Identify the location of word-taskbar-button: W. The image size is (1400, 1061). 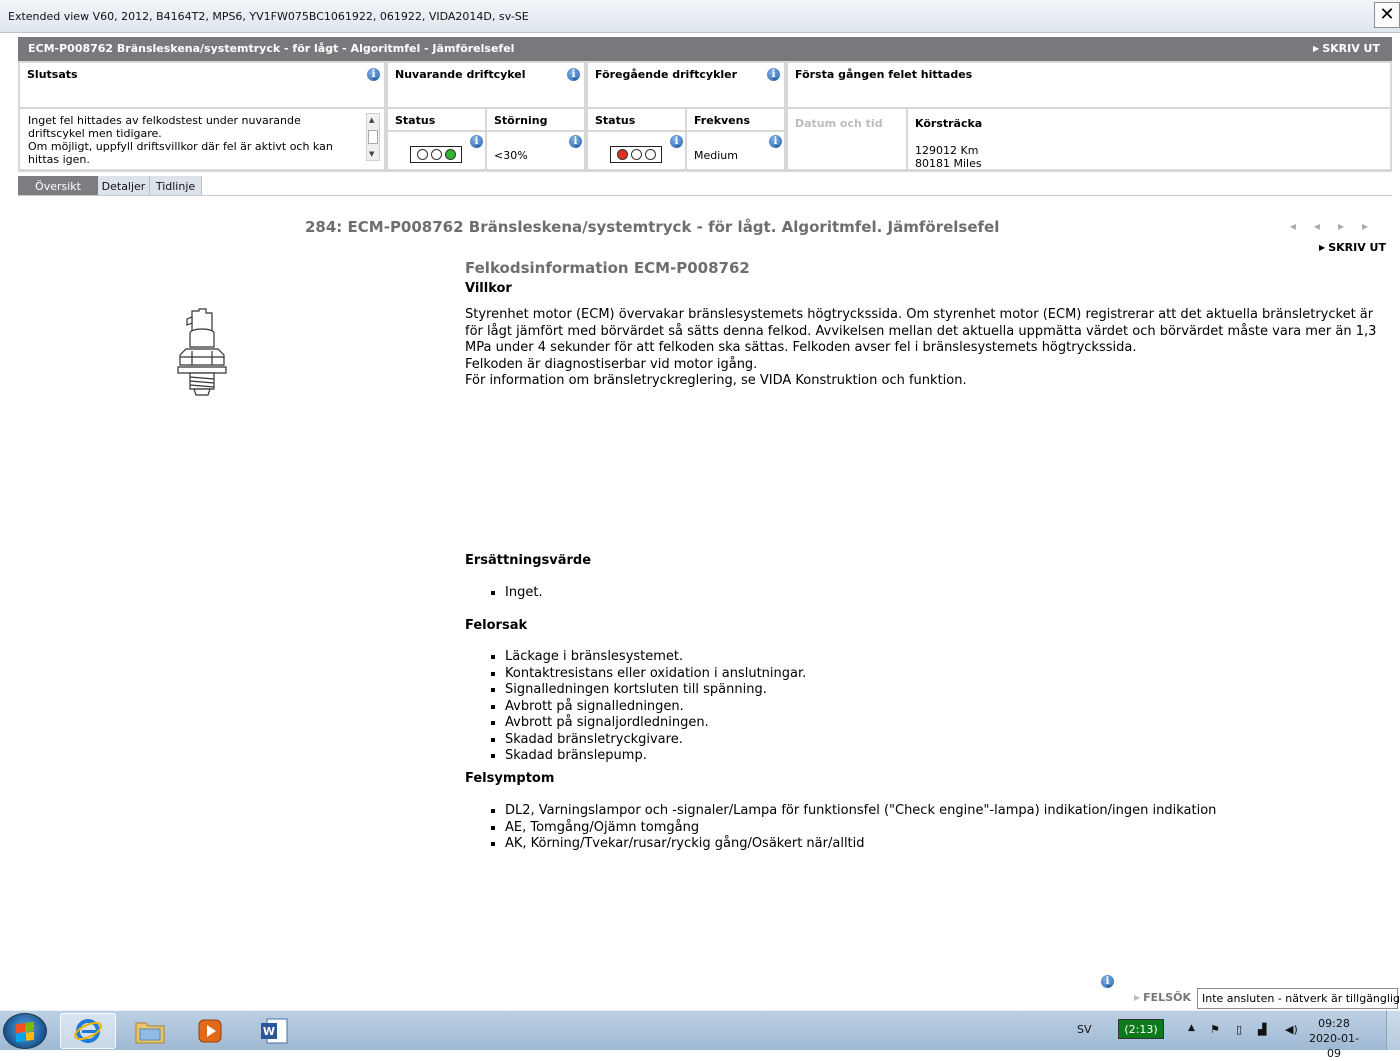
(274, 1031).